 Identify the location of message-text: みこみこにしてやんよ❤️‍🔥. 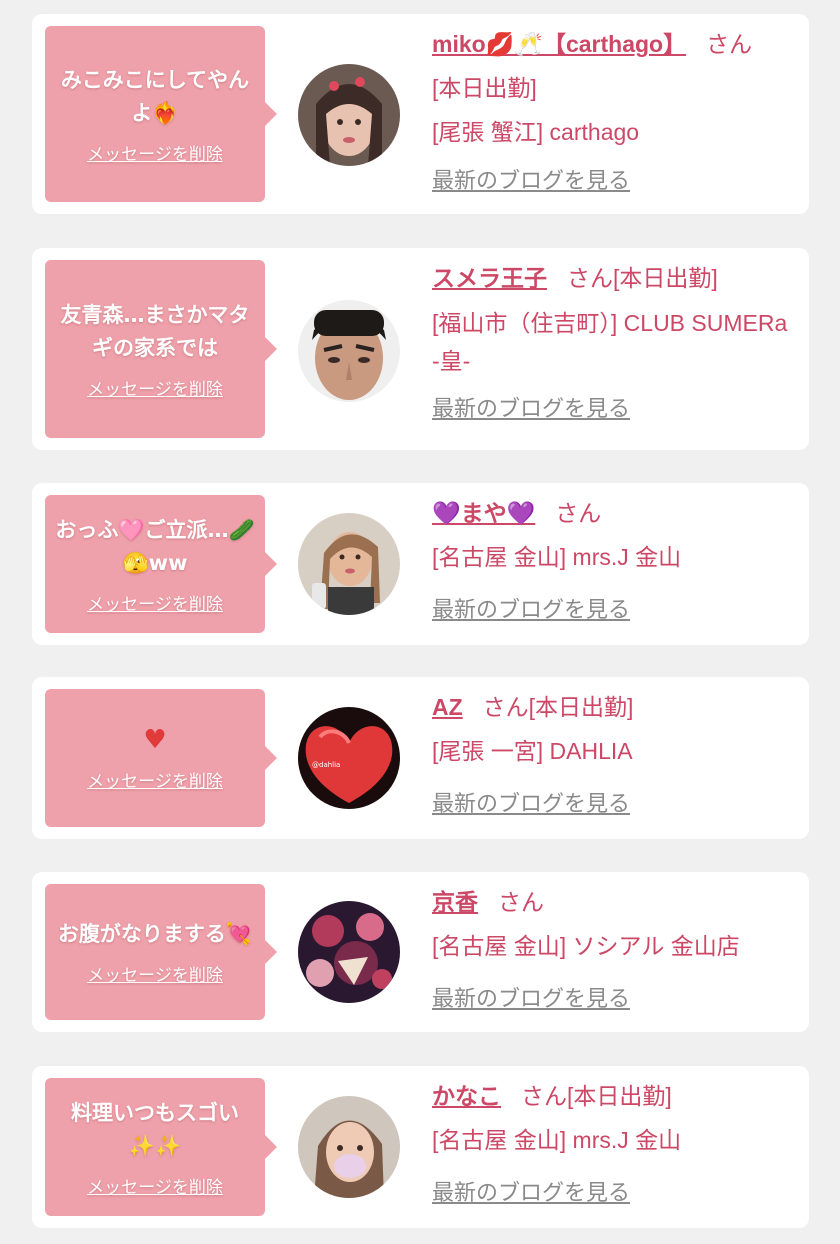
(155, 96).